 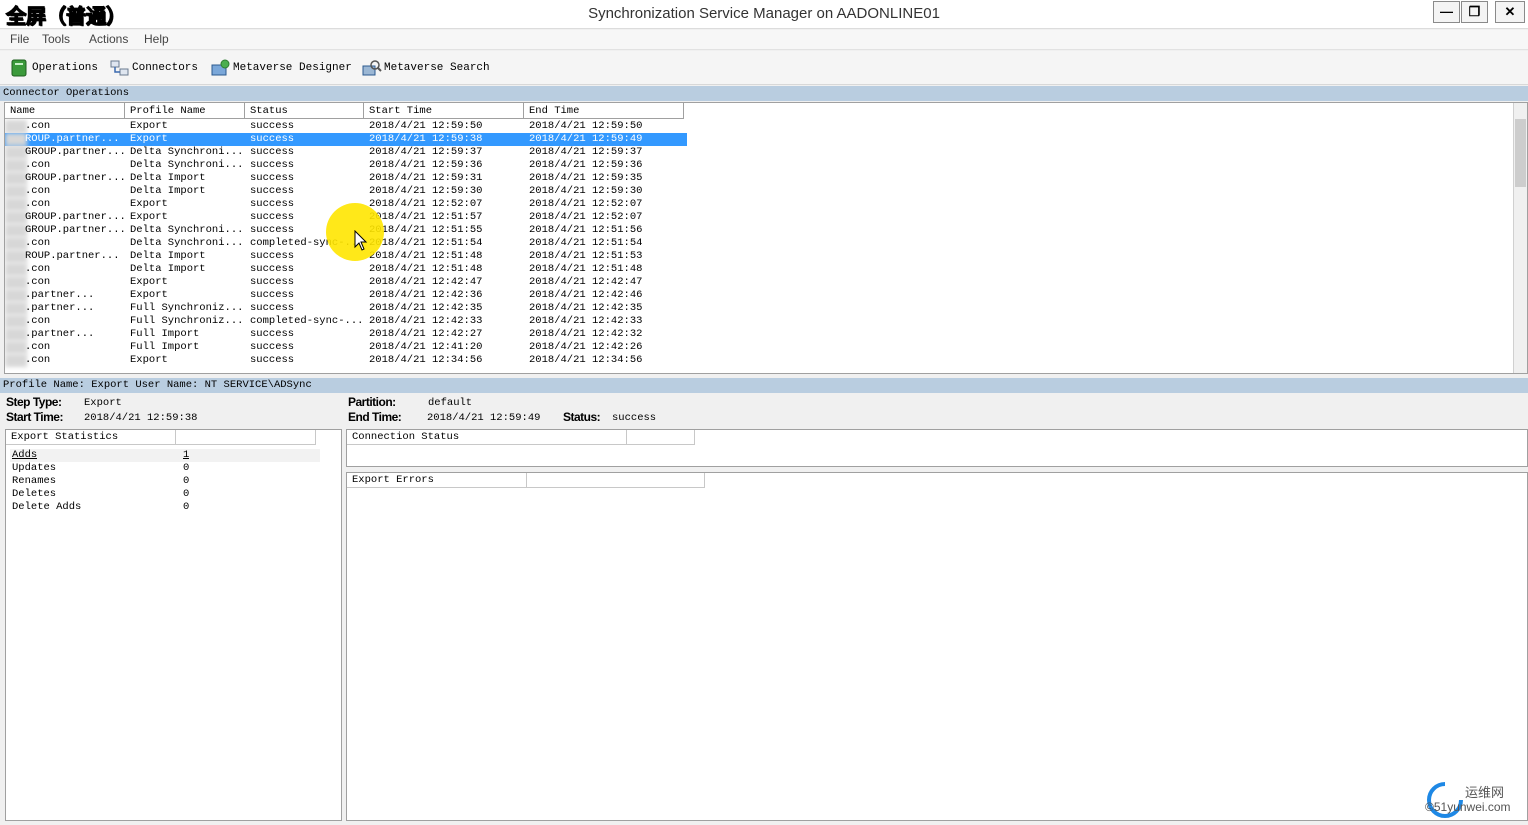 I want to click on cell-end: 2018/4/21 12:42:47, so click(x=586, y=282).